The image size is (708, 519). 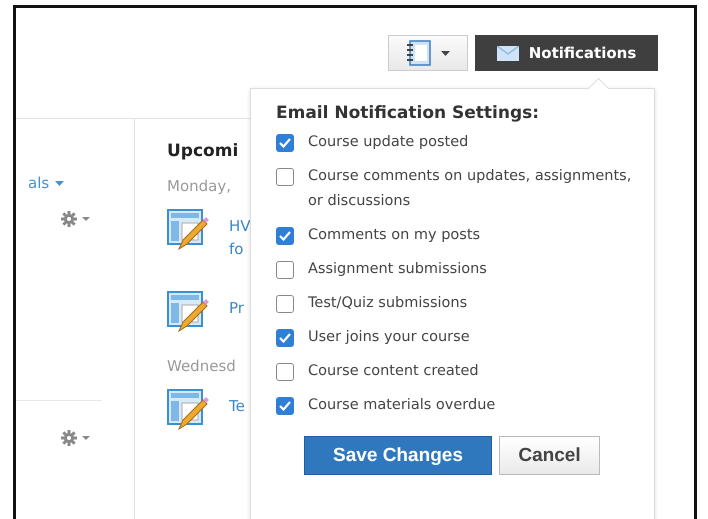 What do you see at coordinates (65, 183) in the screenshot?
I see `category-link: als` at bounding box center [65, 183].